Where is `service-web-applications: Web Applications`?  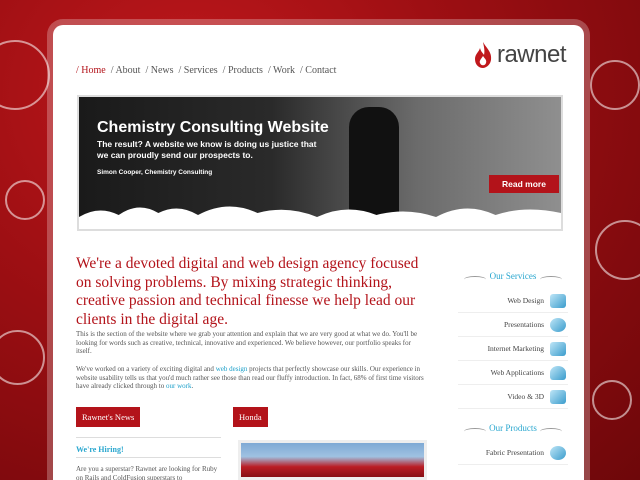 service-web-applications: Web Applications is located at coordinates (513, 373).